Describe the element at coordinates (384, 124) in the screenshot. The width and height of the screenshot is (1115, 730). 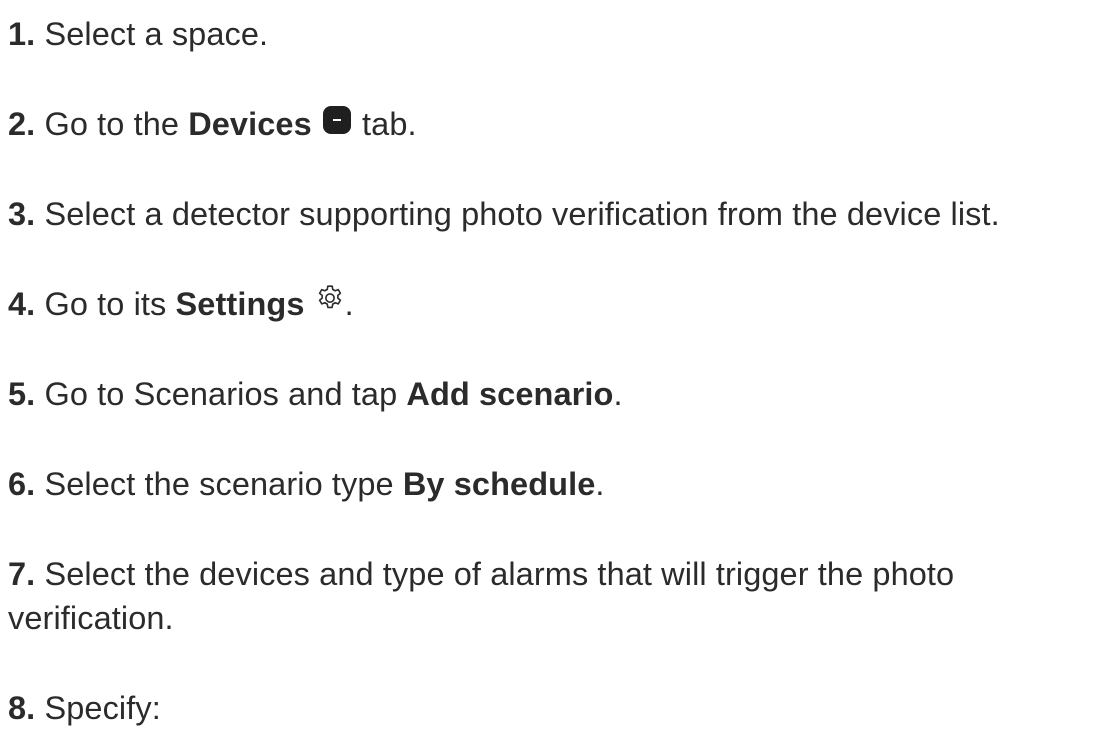
I see `step-text-end: tab.` at that location.